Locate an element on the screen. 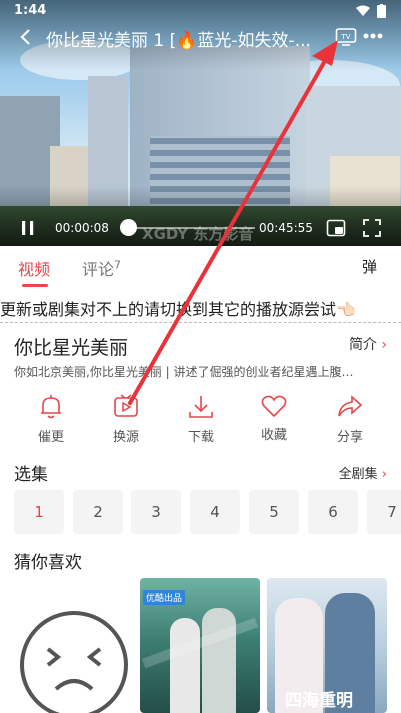 Image resolution: width=401 pixels, height=713 pixels. heart-icon is located at coordinates (274, 406).